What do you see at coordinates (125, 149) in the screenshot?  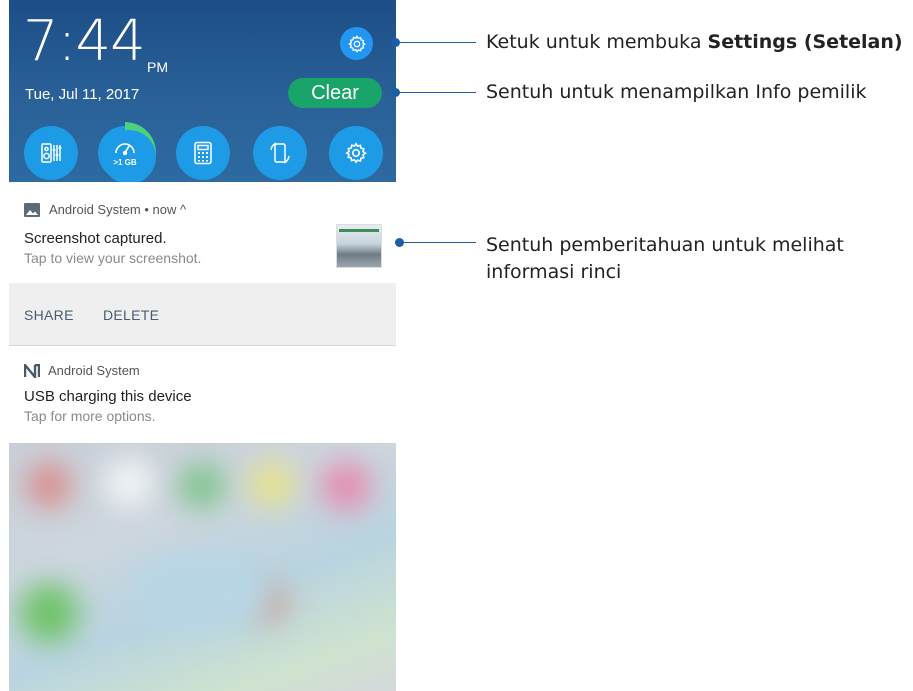 I see `boost-icon` at bounding box center [125, 149].